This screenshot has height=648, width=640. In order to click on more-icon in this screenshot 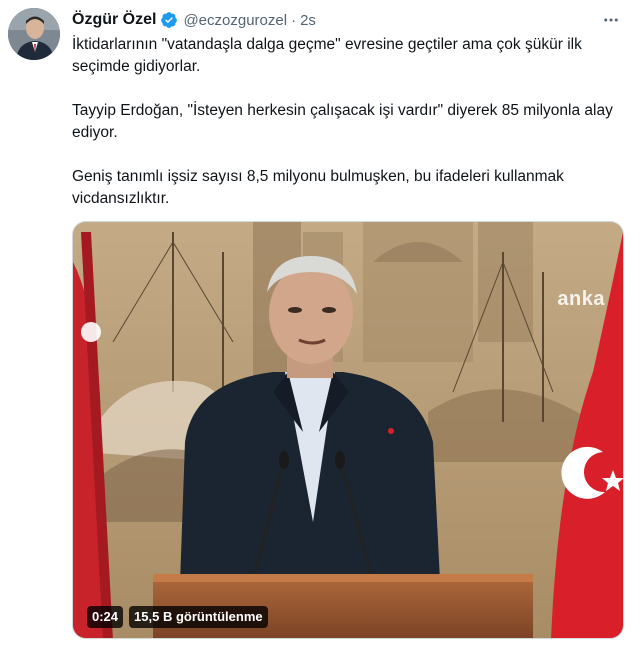, I will do `click(611, 20)`.